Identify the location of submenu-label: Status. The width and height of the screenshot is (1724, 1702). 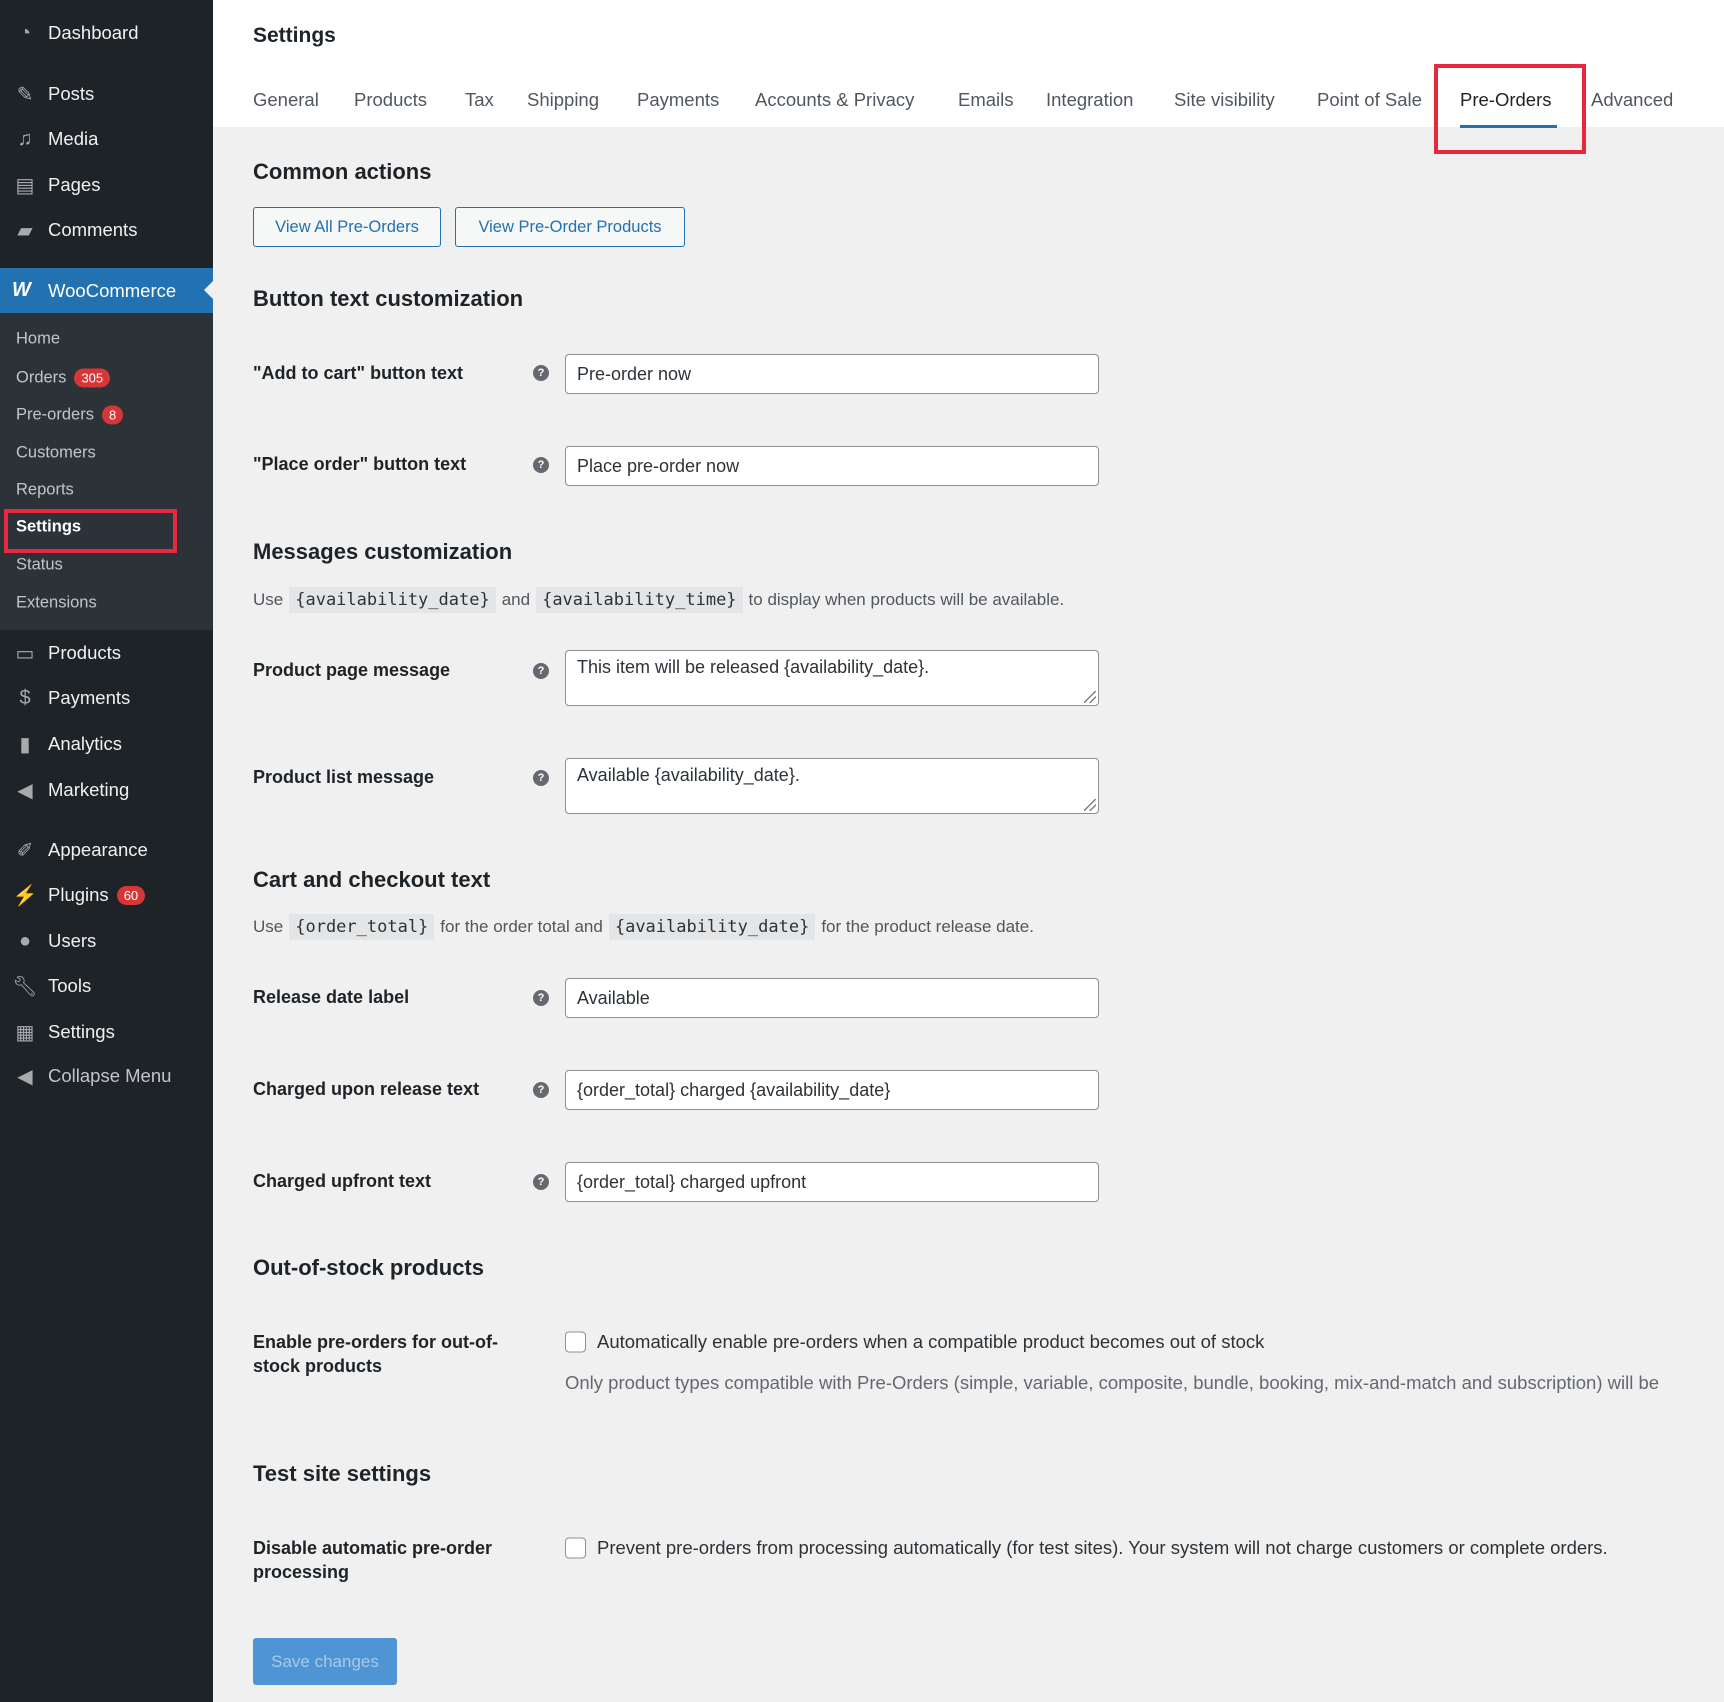
(39, 564).